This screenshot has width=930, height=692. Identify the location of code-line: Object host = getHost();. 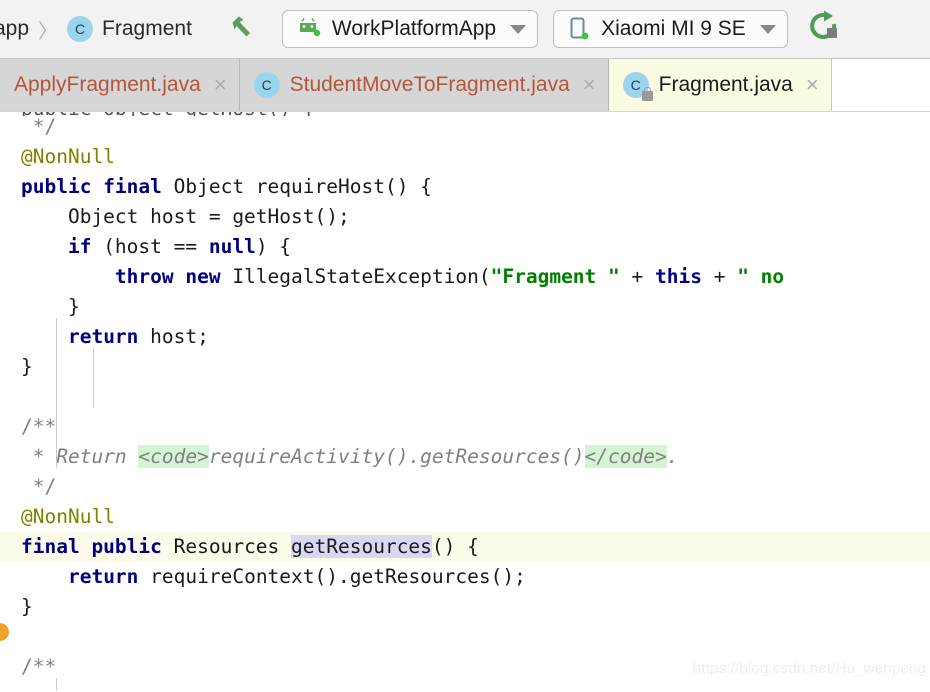
(475, 217).